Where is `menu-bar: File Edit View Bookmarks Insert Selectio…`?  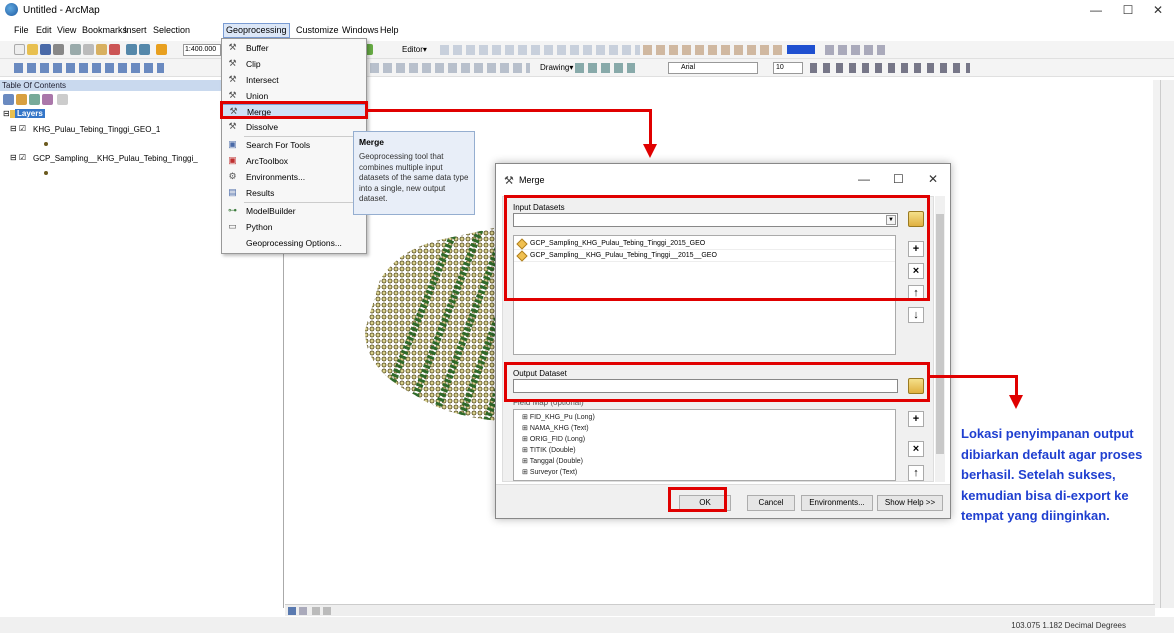
menu-bar: File Edit View Bookmarks Insert Selectio… is located at coordinates (587, 30).